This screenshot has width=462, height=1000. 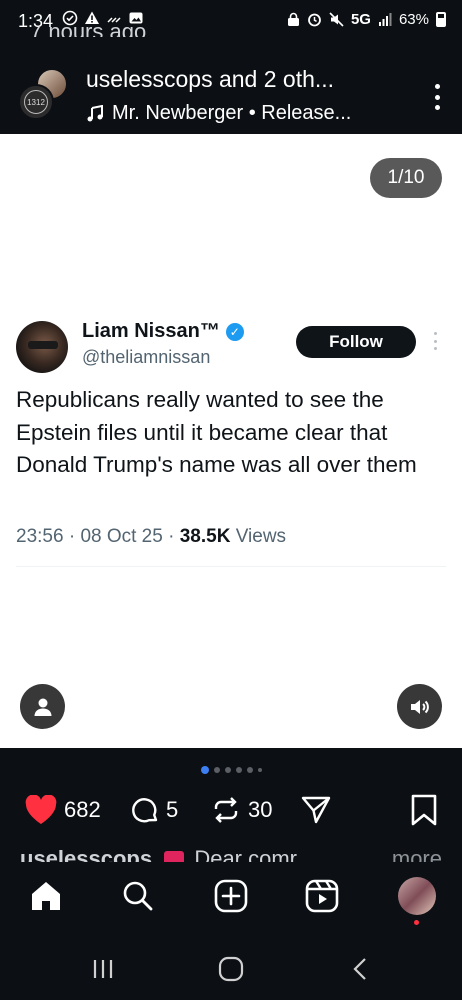 What do you see at coordinates (314, 20) in the screenshot?
I see `alarm-icon` at bounding box center [314, 20].